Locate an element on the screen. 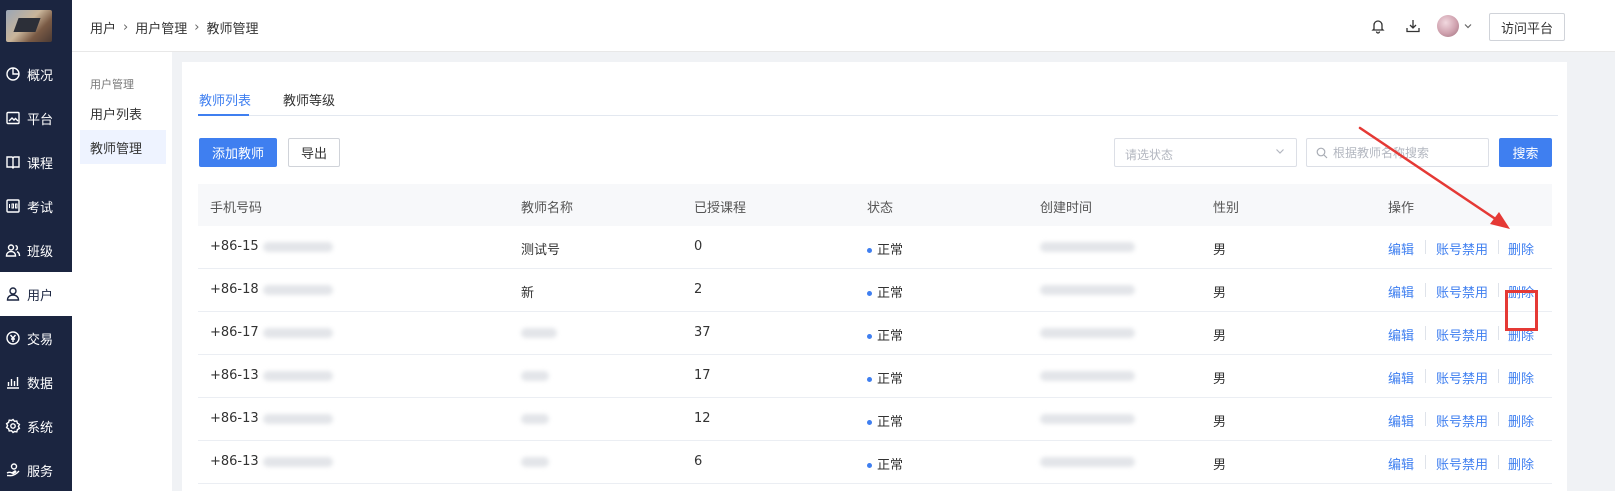 This screenshot has height=491, width=1615. cell-courses: 37 is located at coordinates (702, 332).